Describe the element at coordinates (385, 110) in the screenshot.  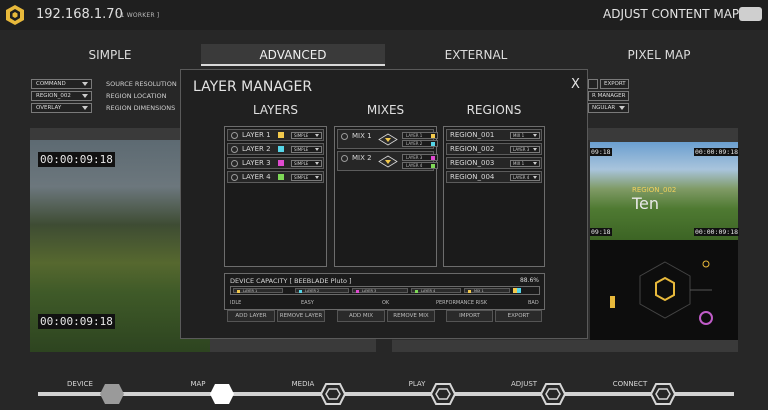
I see `mixes-heading: MIXES` at that location.